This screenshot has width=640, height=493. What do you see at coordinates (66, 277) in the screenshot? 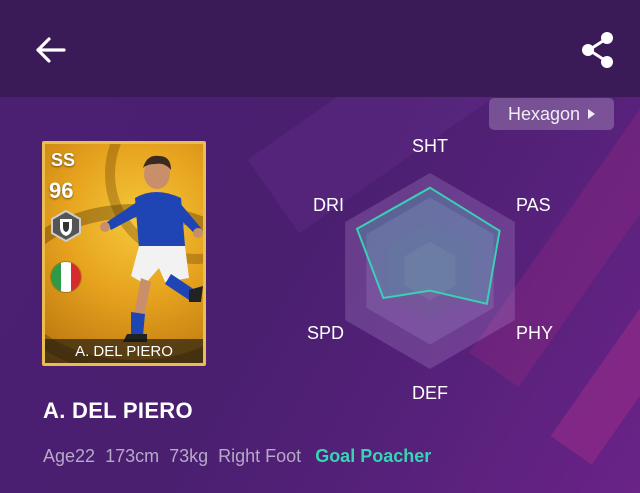
I see `italy-flag-icon` at bounding box center [66, 277].